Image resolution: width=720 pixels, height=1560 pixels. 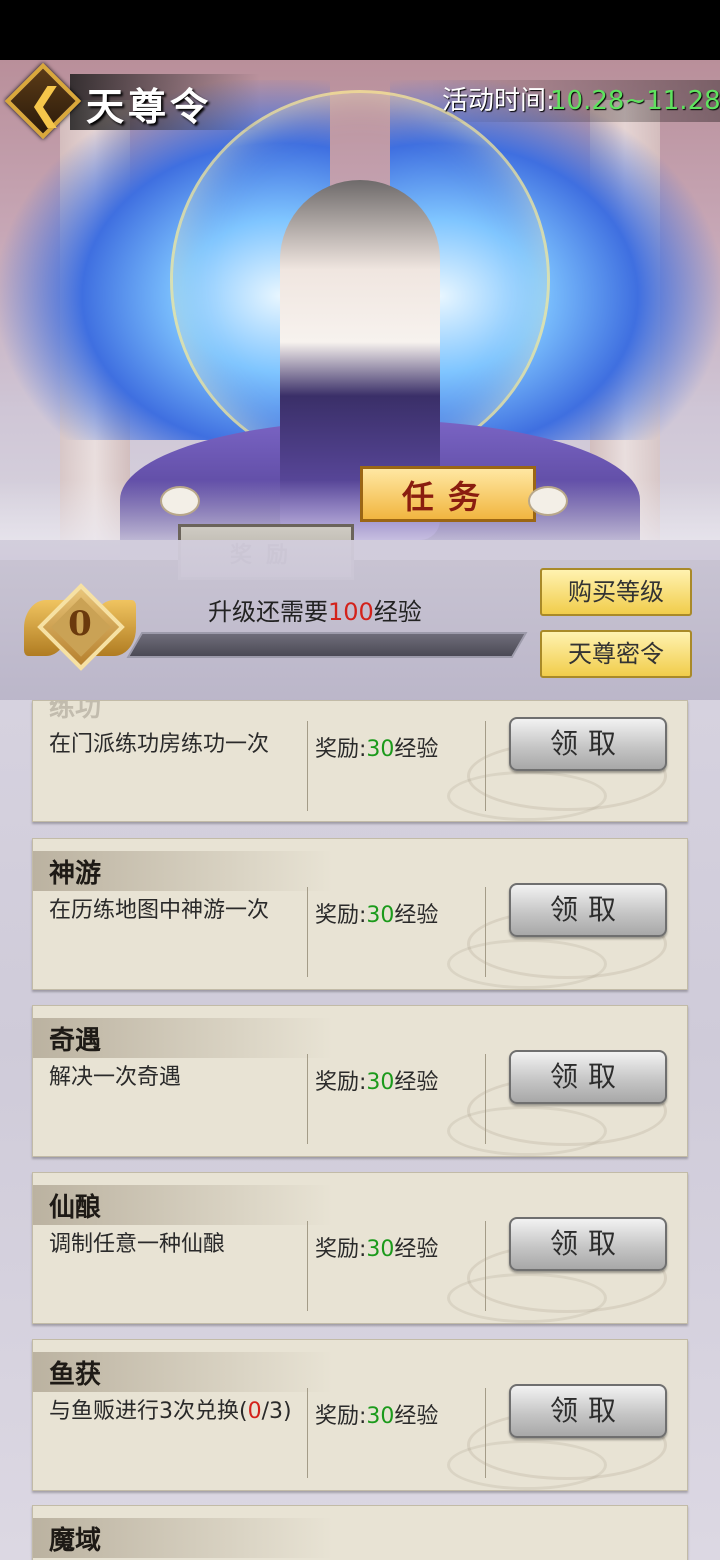 I want to click on task-card: 练功 在门派练功房练功一次 奖励:30经验 领取, so click(x=360, y=761).